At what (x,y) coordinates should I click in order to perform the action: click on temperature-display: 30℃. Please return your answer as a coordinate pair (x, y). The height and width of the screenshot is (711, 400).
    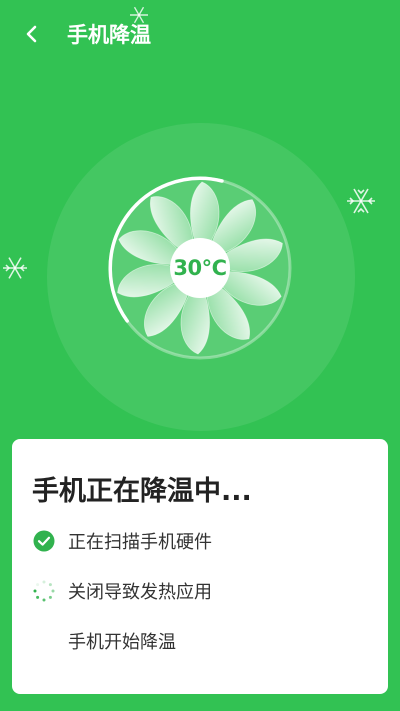
    Looking at the image, I should click on (200, 268).